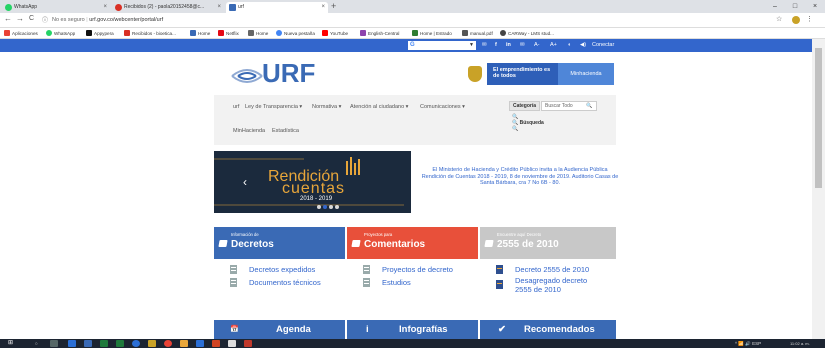 Image resolution: width=825 pixels, height=348 pixels. What do you see at coordinates (537, 45) in the screenshot?
I see `font-decrease-button: A-` at bounding box center [537, 45].